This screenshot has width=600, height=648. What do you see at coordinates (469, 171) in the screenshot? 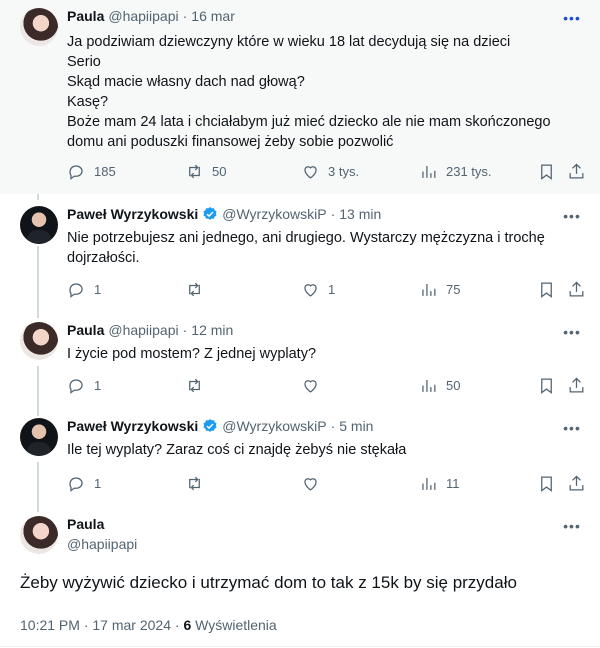
I see `views-count: 231 tys.` at bounding box center [469, 171].